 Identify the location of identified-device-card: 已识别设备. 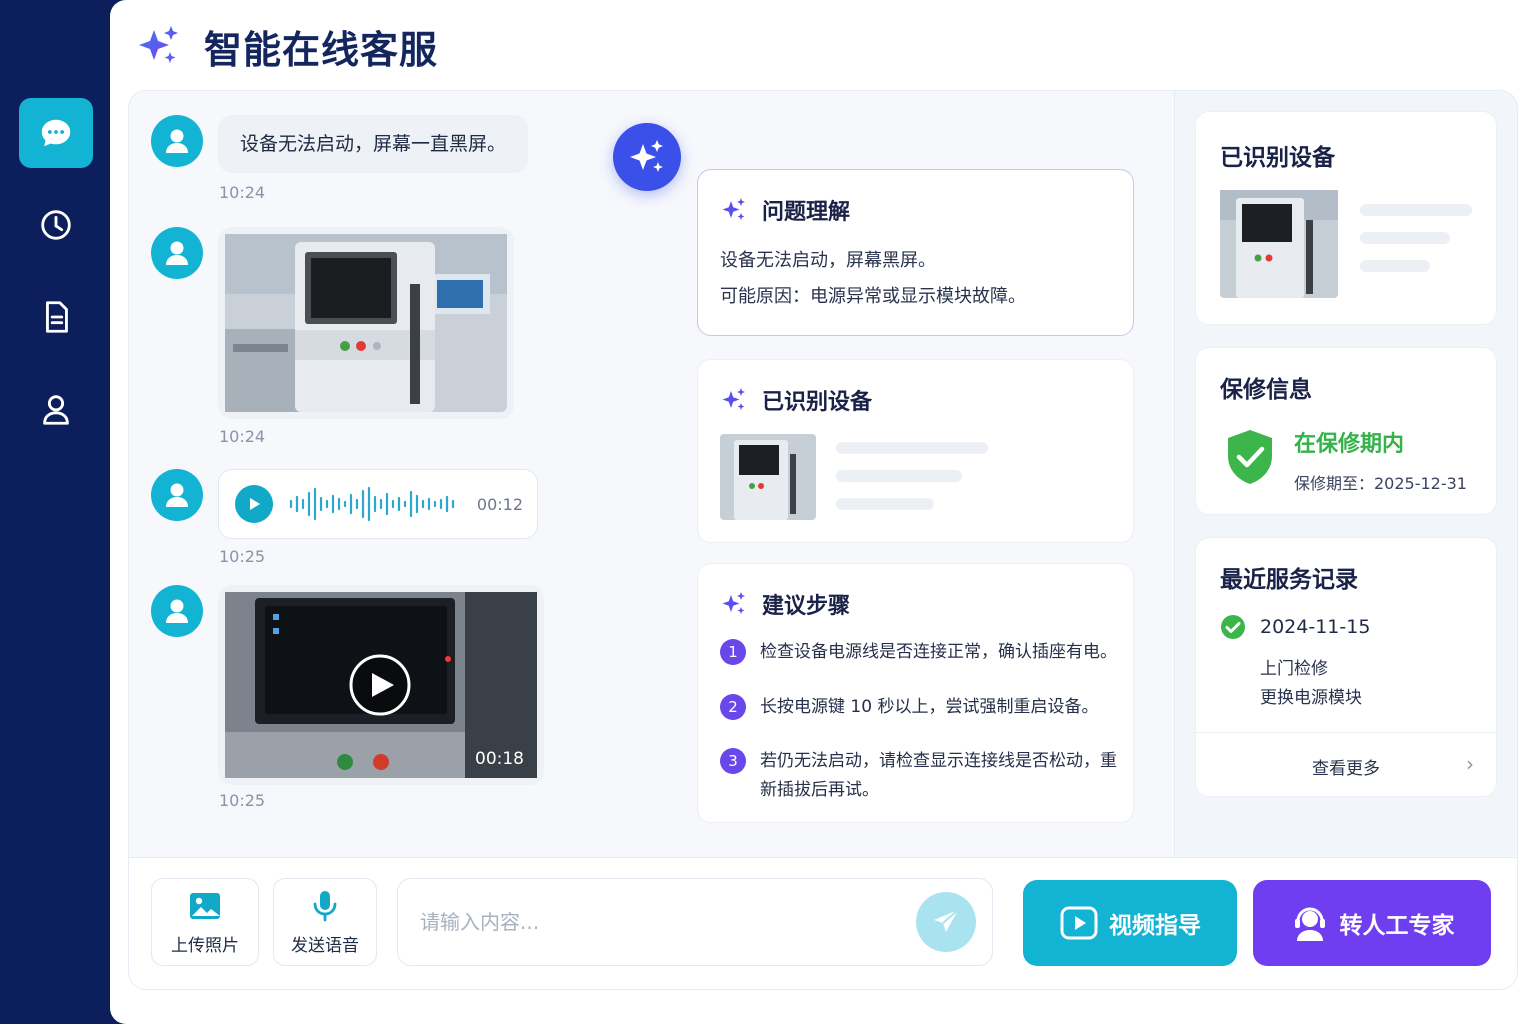
(1346, 218).